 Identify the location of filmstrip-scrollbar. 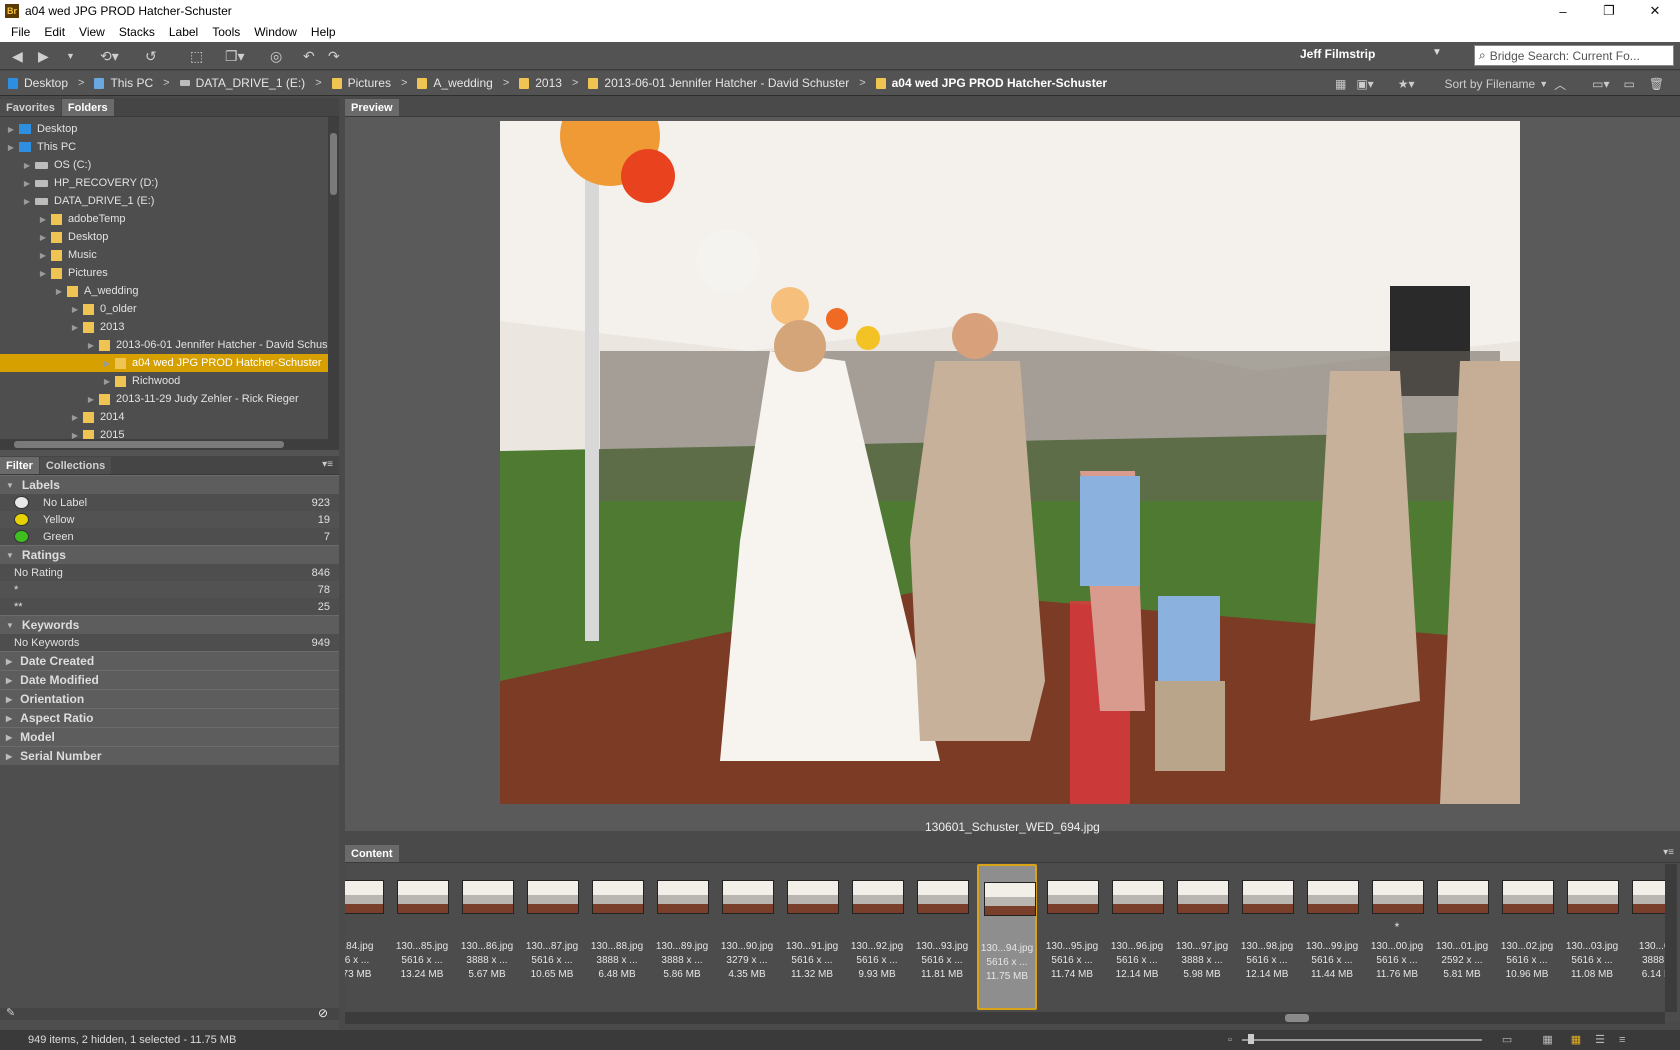
(1005, 1018).